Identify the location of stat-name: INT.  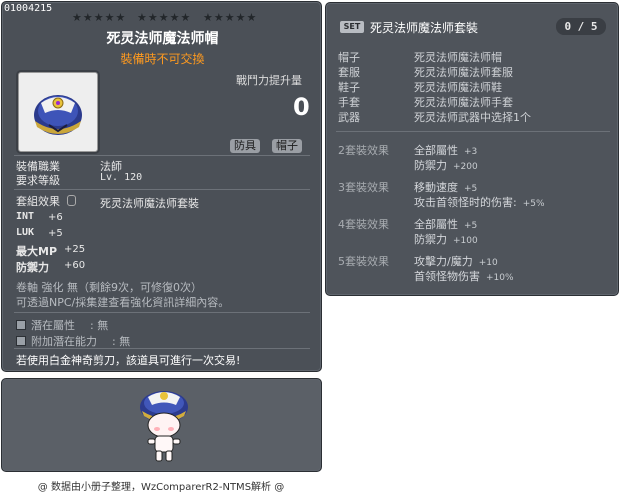
(25, 216).